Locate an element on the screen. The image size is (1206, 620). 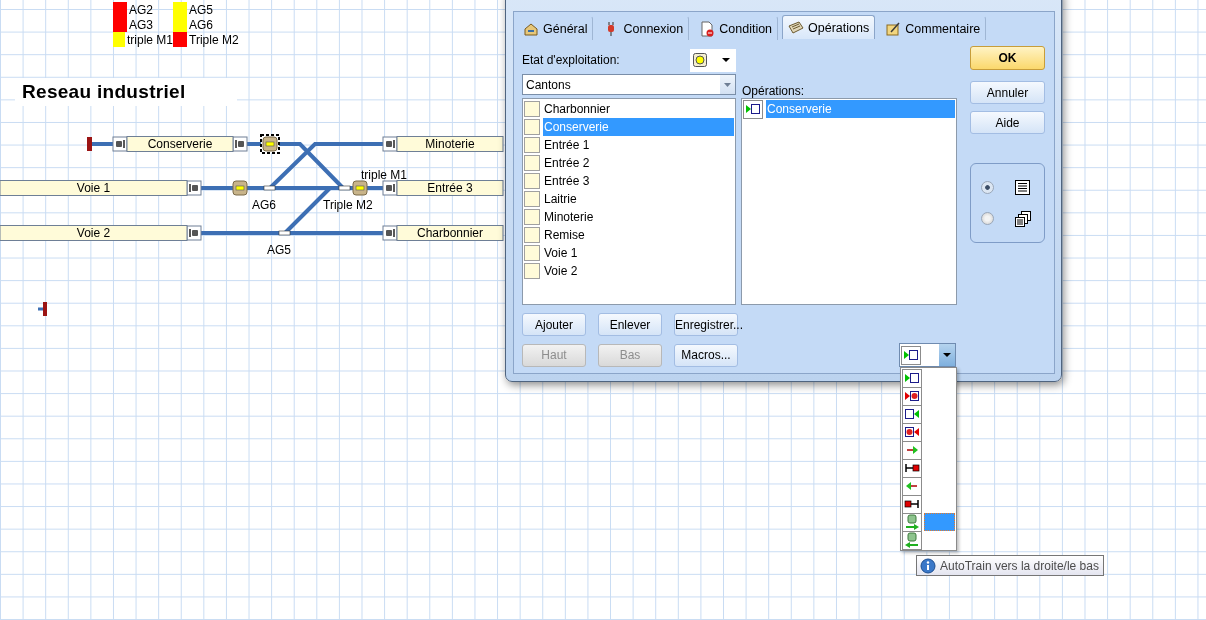
list-item: Entrée 1 is located at coordinates (638, 145).